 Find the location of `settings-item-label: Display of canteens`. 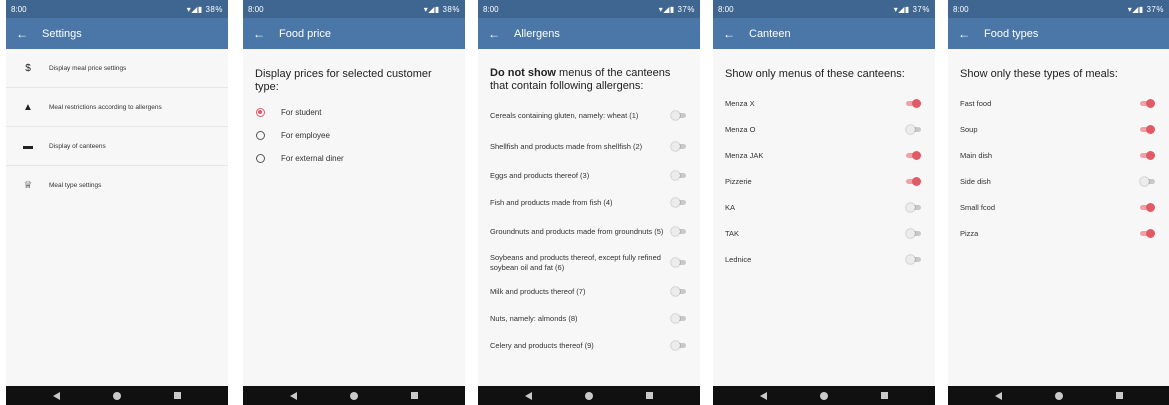

settings-item-label: Display of canteens is located at coordinates (77, 146).